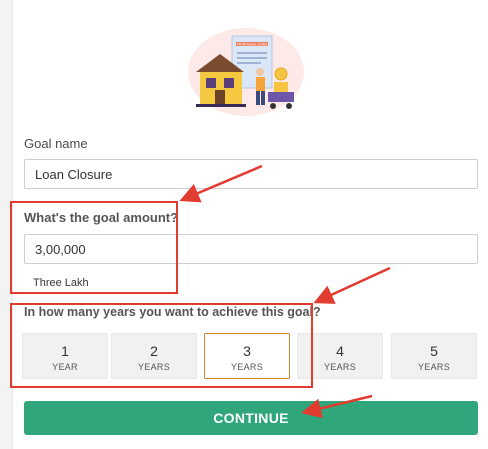 This screenshot has width=488, height=449. Describe the element at coordinates (251, 418) in the screenshot. I see `continue-button: CONTINUE` at that location.